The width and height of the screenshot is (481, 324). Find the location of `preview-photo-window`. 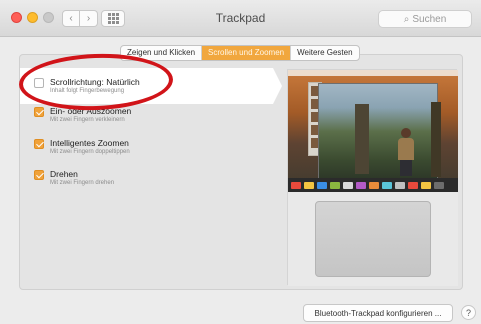

preview-photo-window is located at coordinates (379, 131).